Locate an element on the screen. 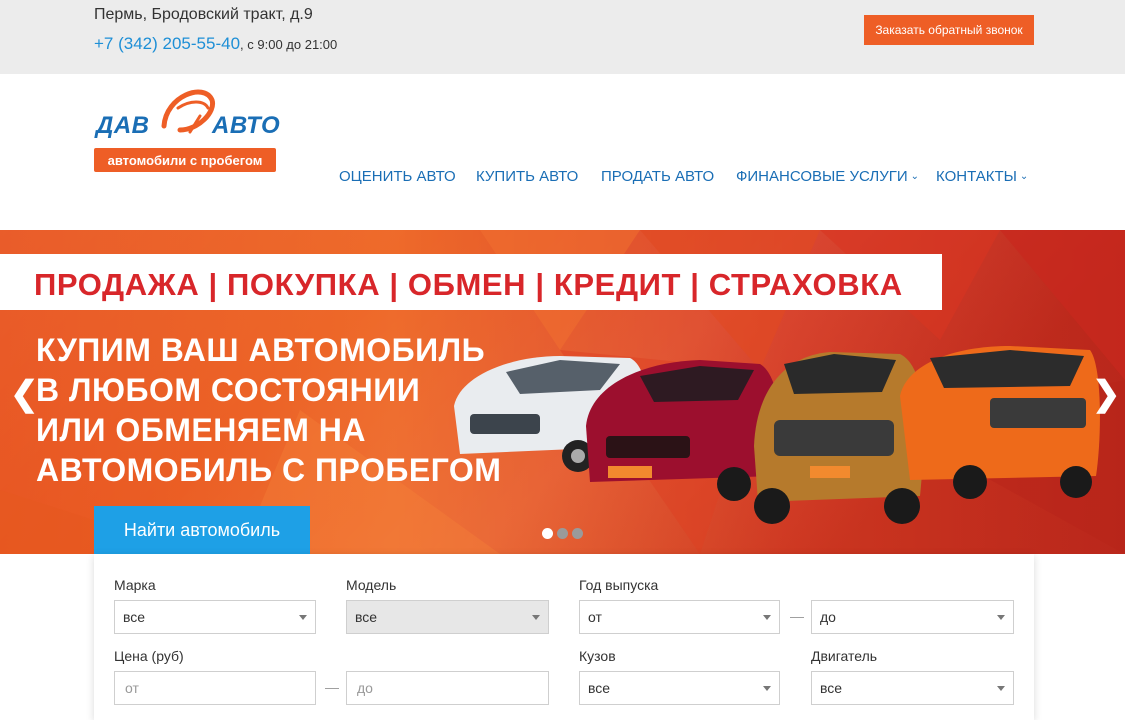  year-to-select: до is located at coordinates (912, 617).